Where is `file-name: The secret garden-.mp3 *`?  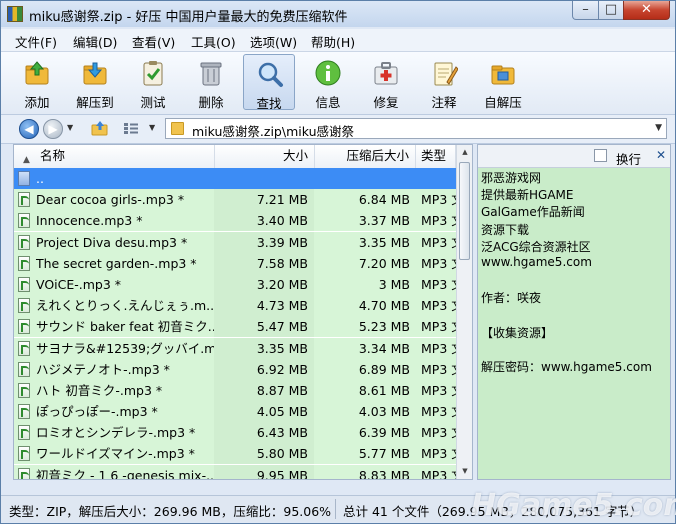
file-name: The secret garden-.mp3 * is located at coordinates (116, 263).